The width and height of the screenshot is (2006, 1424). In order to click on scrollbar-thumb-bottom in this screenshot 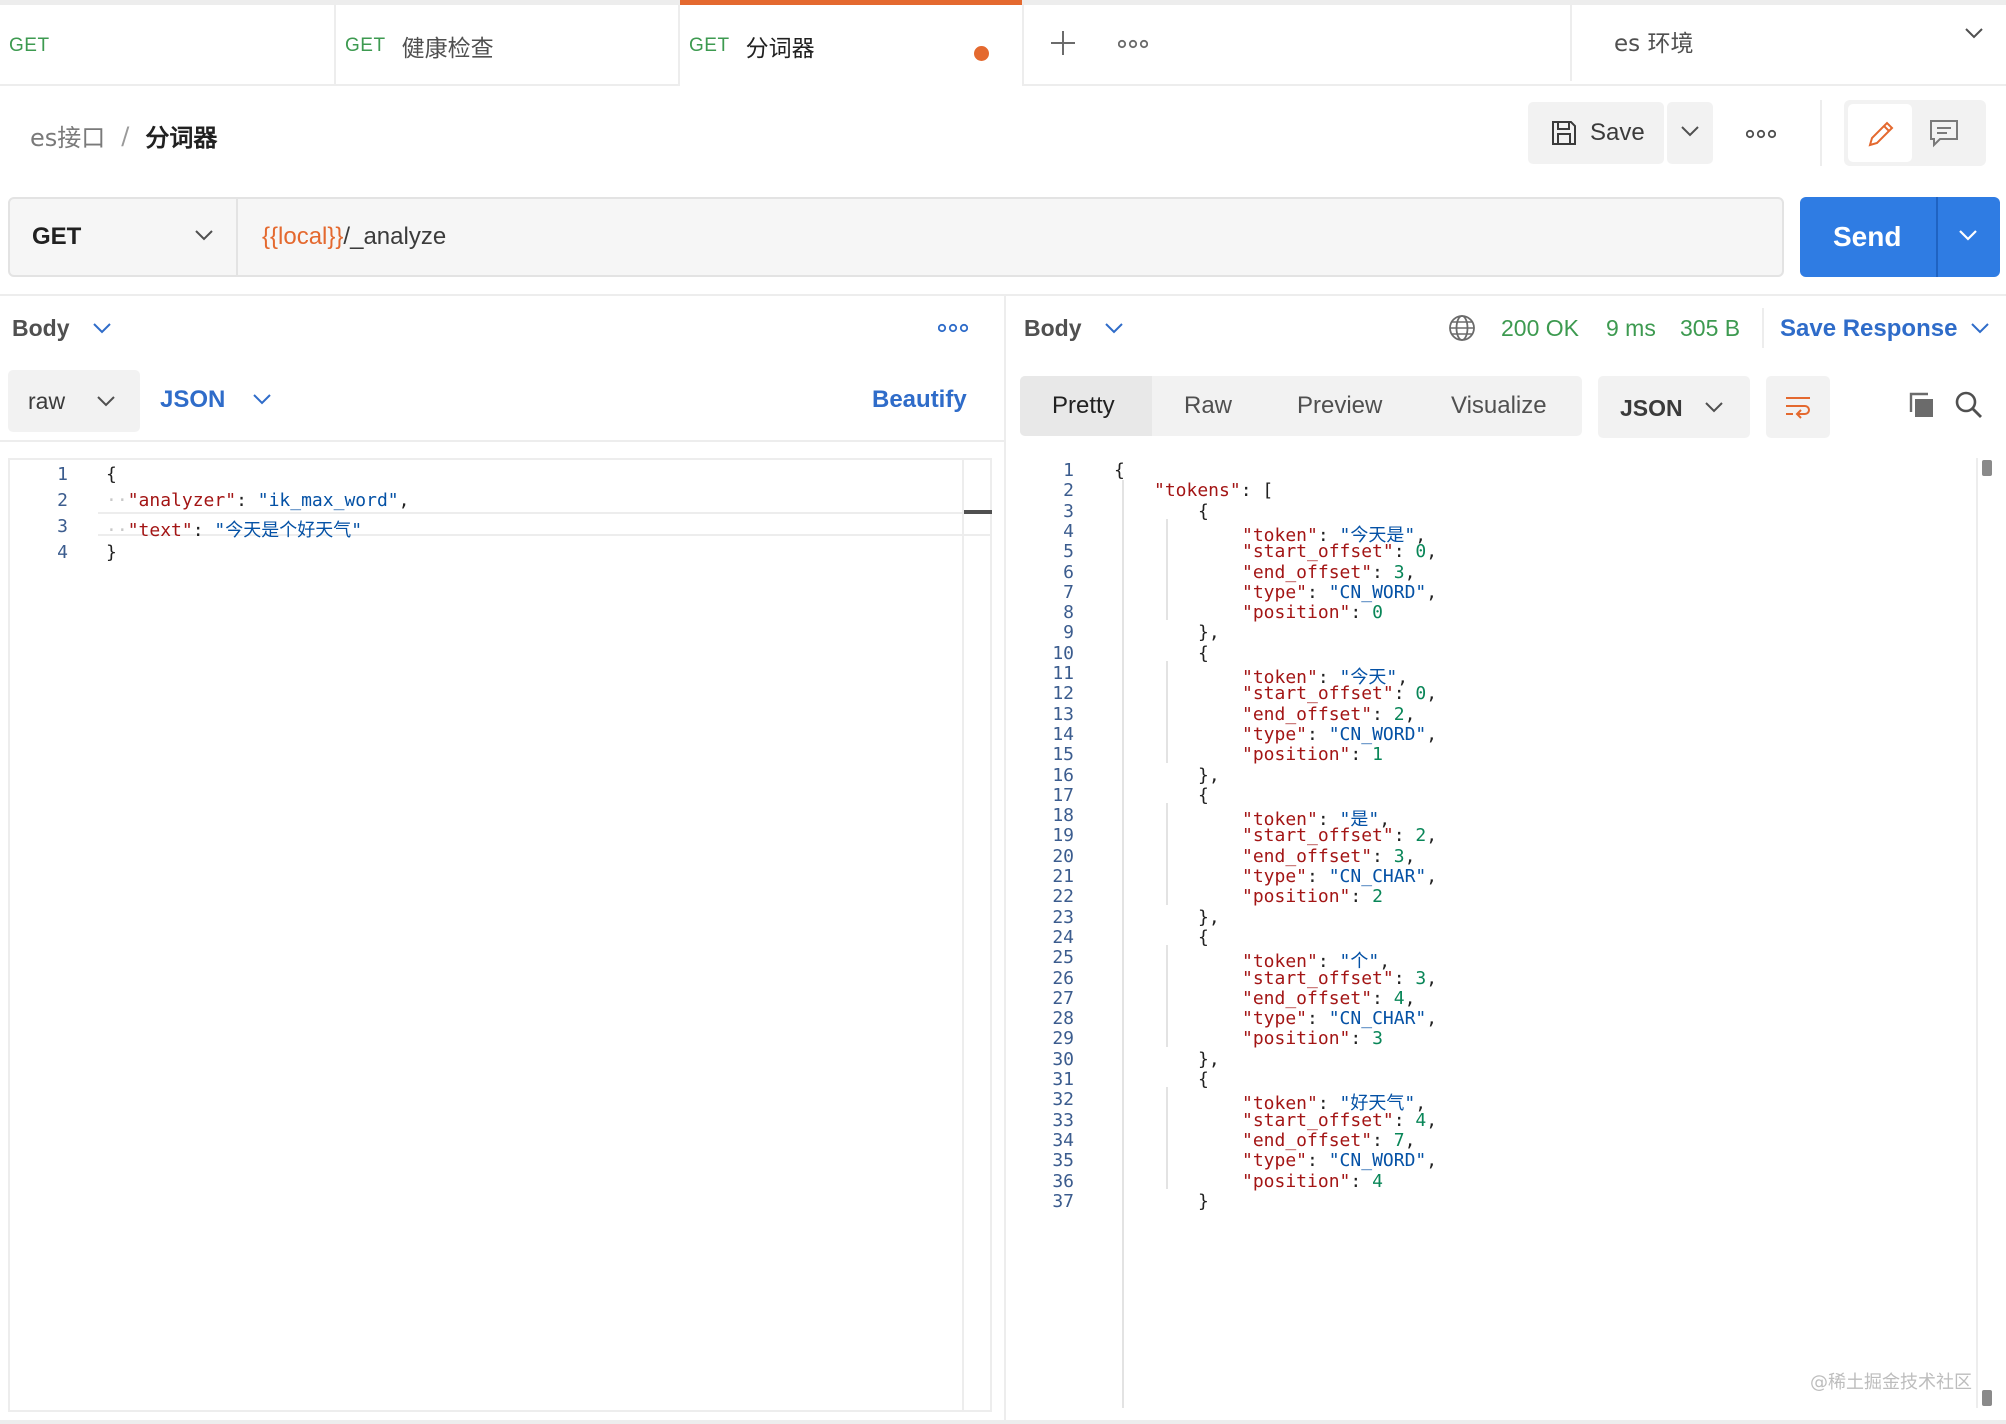, I will do `click(1987, 1398)`.